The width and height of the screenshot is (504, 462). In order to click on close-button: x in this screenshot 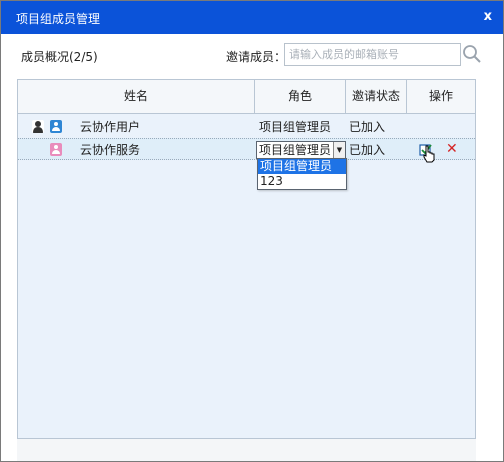, I will do `click(488, 16)`.